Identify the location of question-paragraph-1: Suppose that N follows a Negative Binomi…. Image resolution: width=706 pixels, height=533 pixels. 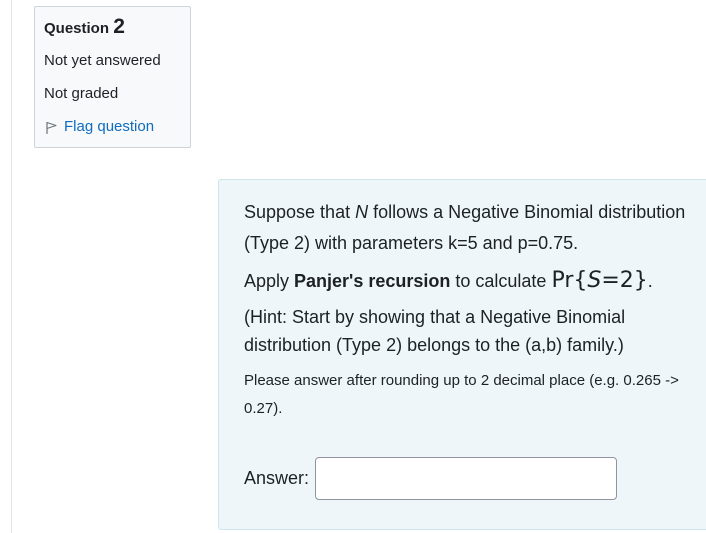
(465, 228).